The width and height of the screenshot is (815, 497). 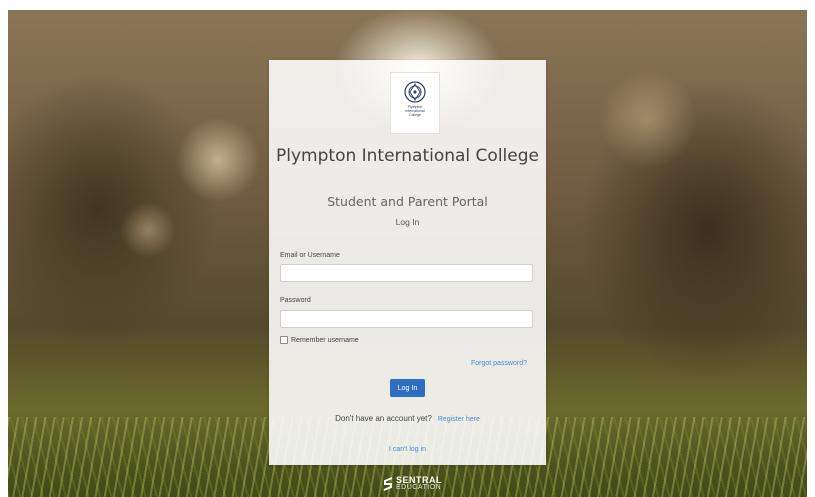 I want to click on register-link: Register here, so click(x=459, y=419).